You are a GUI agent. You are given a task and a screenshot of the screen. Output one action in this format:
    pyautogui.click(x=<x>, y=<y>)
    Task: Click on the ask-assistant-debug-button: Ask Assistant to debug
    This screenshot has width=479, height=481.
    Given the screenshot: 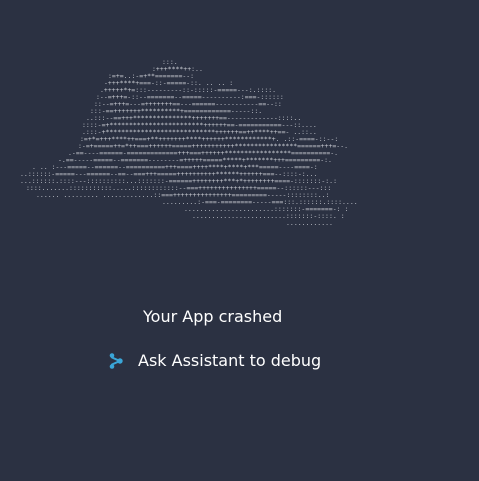 What is the action you would take?
    pyautogui.click(x=214, y=361)
    